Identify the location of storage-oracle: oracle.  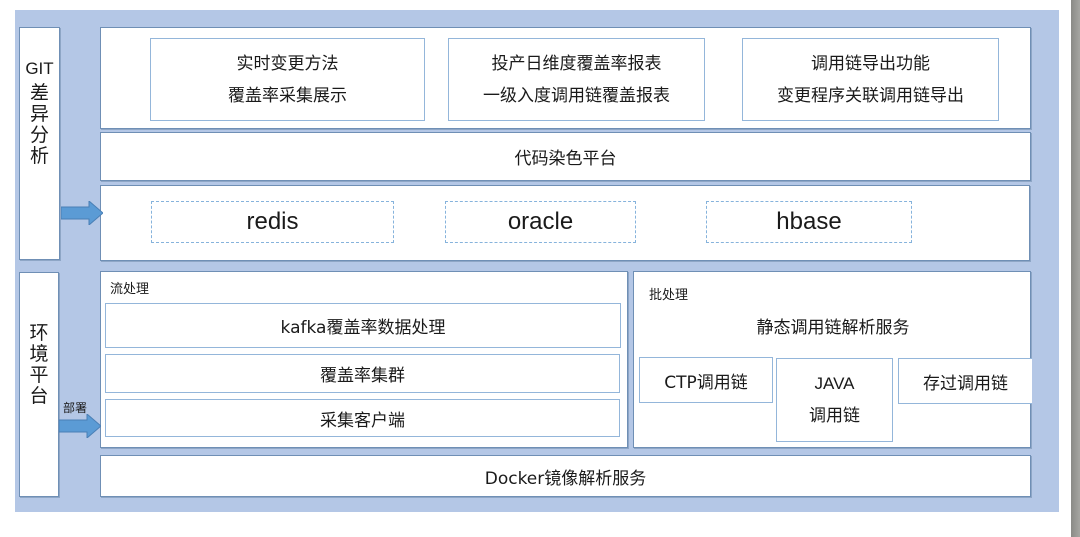
(540, 222).